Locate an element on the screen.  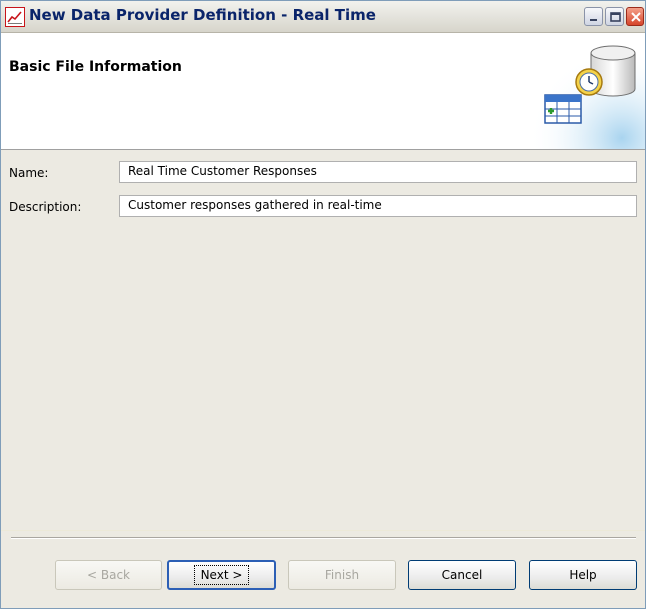
title-bar: New Data Provider Definition - Real Time is located at coordinates (323, 17).